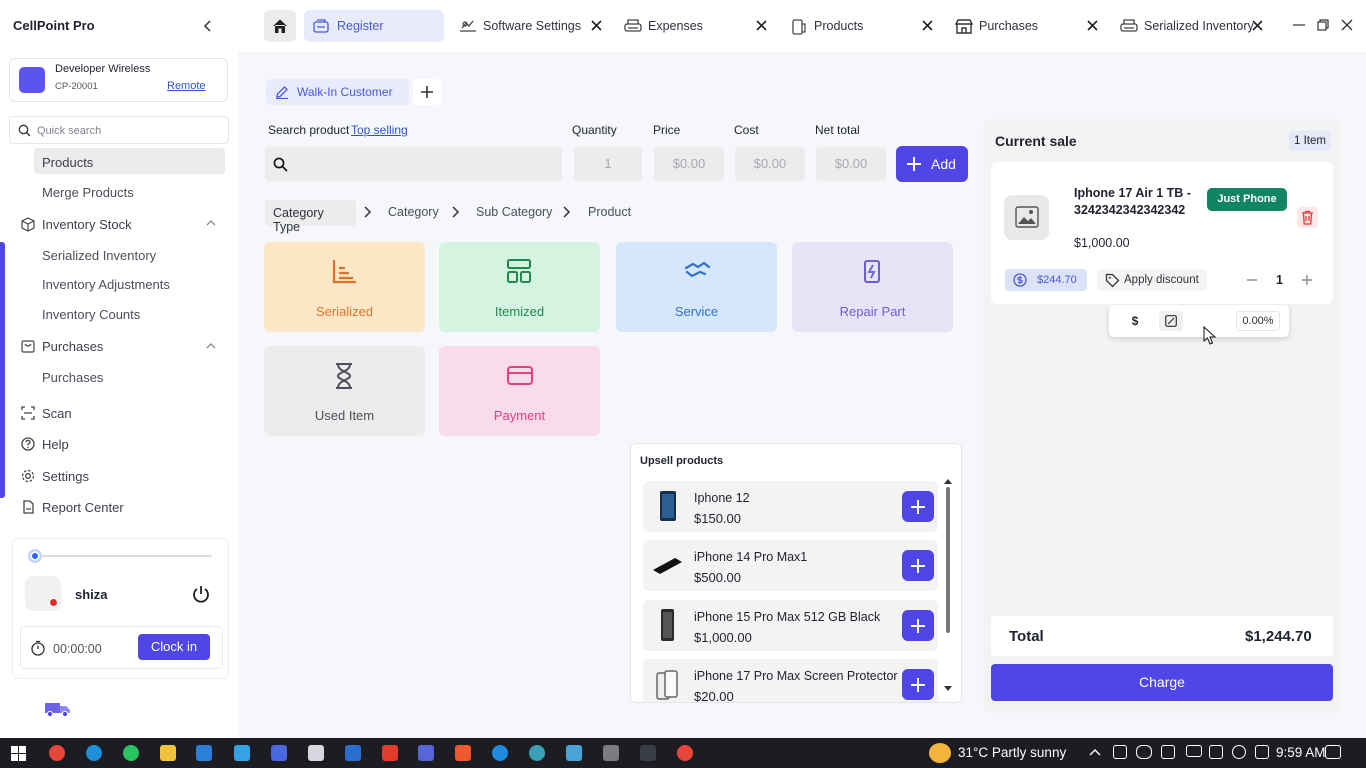 Image resolution: width=1366 pixels, height=768 pixels. Describe the element at coordinates (1152, 280) in the screenshot. I see `apply-discount-button: Apply discount` at that location.